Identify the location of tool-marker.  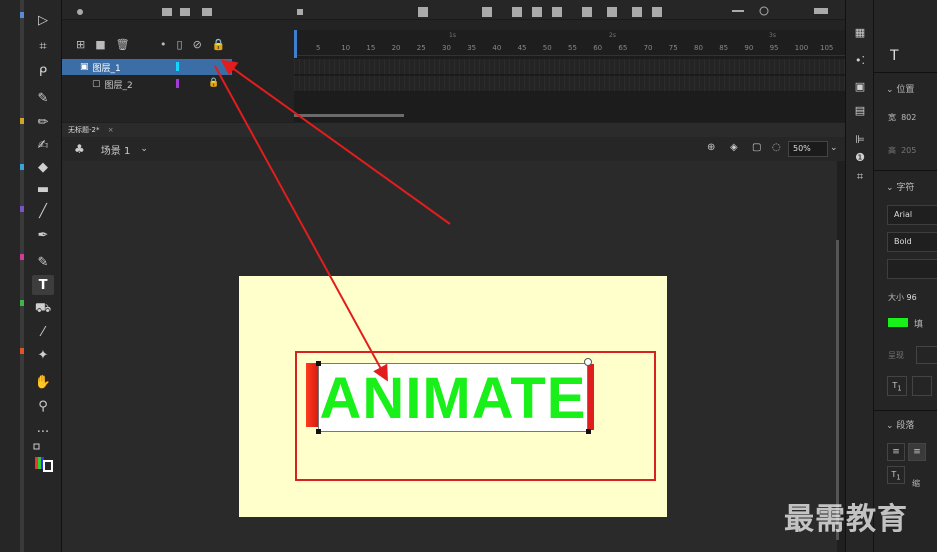
(22, 257).